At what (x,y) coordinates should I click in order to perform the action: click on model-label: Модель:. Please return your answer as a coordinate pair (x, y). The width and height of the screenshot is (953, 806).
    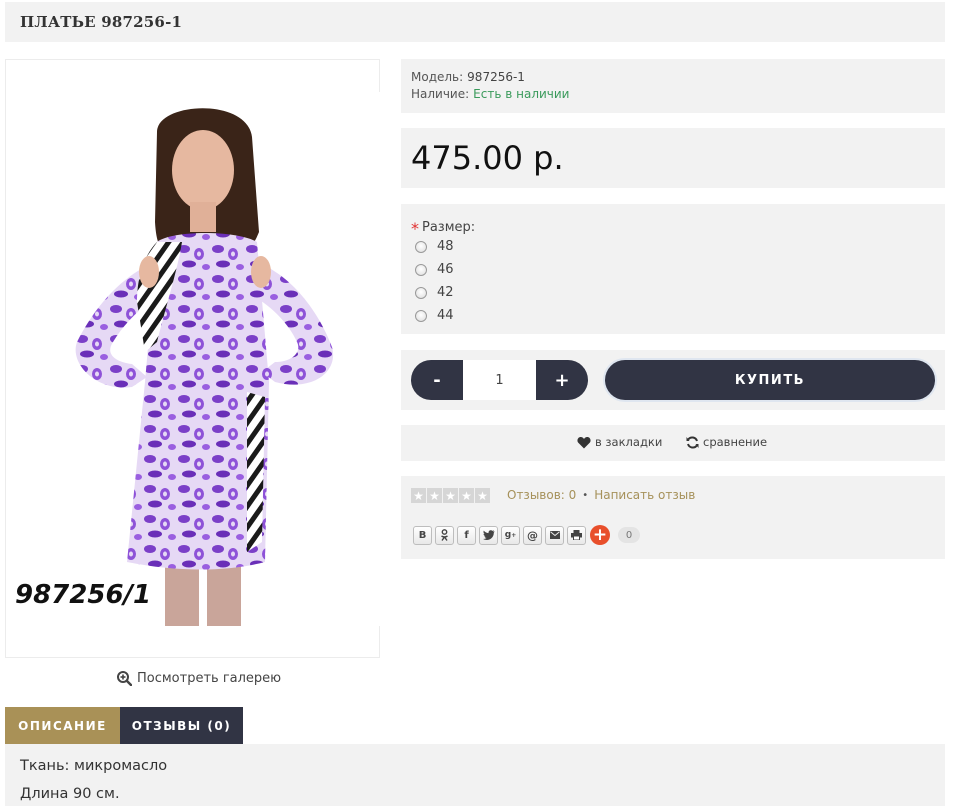
    Looking at the image, I should click on (437, 77).